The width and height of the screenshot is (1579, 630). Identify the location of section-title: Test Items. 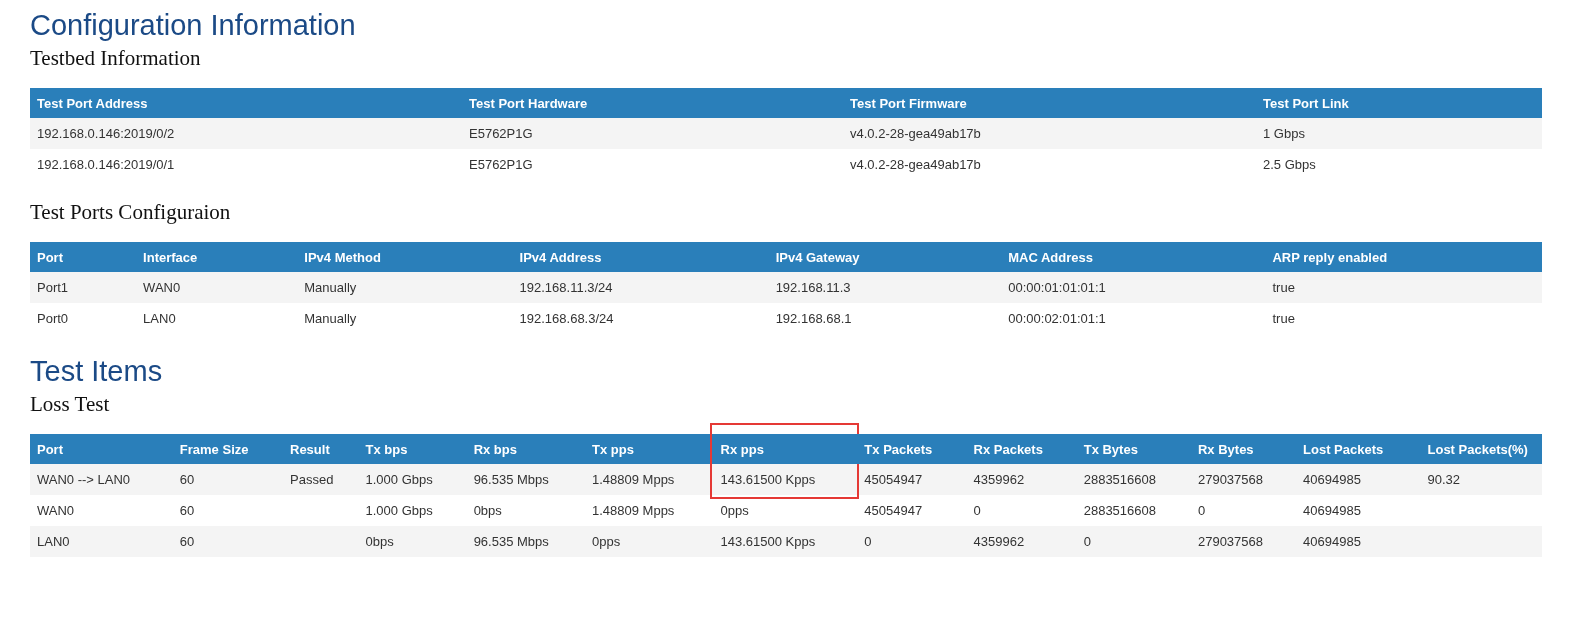
(97, 371).